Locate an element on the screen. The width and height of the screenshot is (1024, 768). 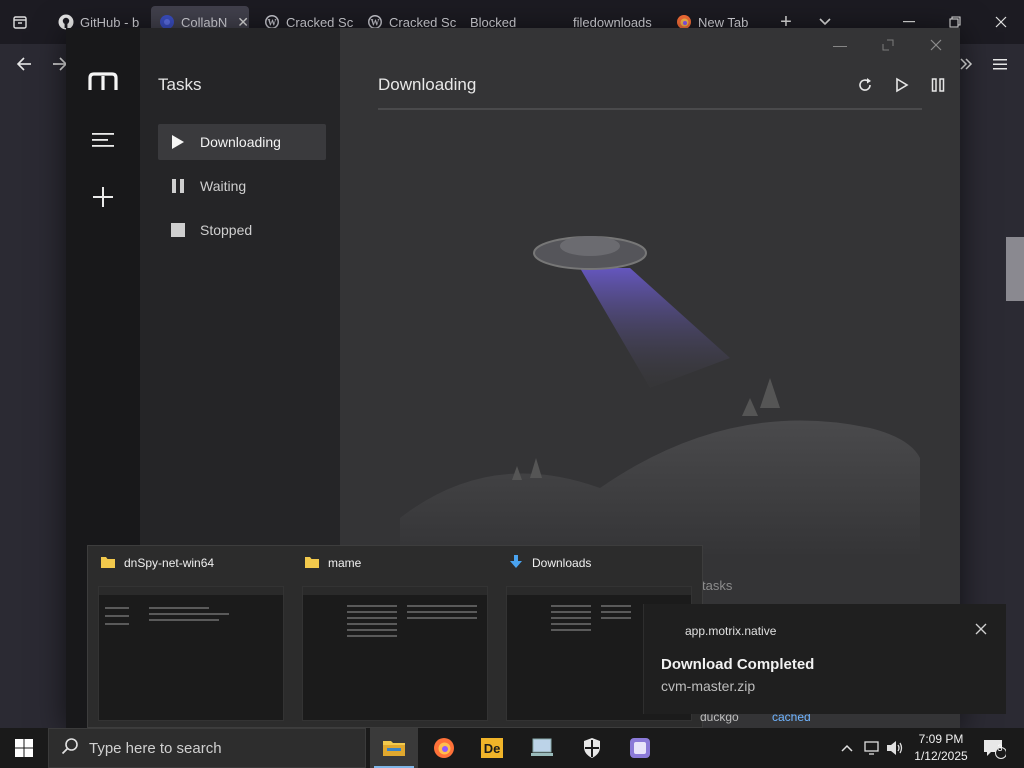
toast-title: Download Completed is located at coordinates (738, 664).